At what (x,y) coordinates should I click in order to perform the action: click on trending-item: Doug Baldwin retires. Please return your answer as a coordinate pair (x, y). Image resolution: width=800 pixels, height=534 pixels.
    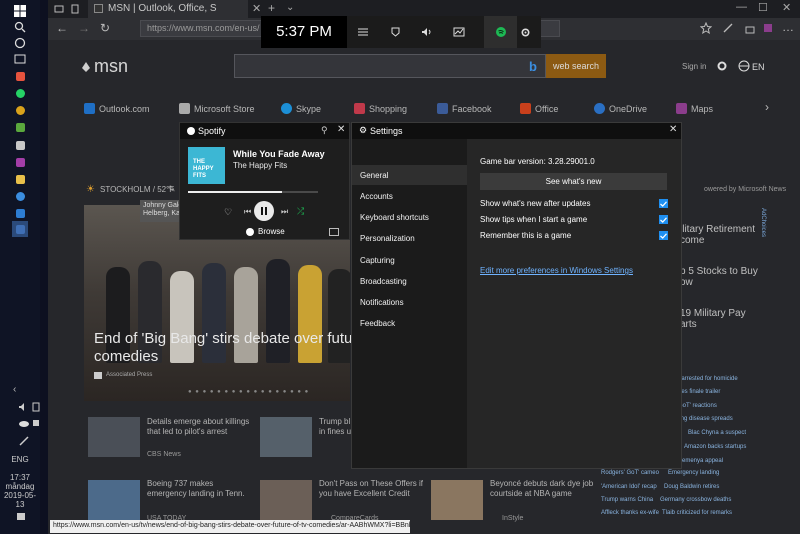
    Looking at the image, I should click on (691, 487).